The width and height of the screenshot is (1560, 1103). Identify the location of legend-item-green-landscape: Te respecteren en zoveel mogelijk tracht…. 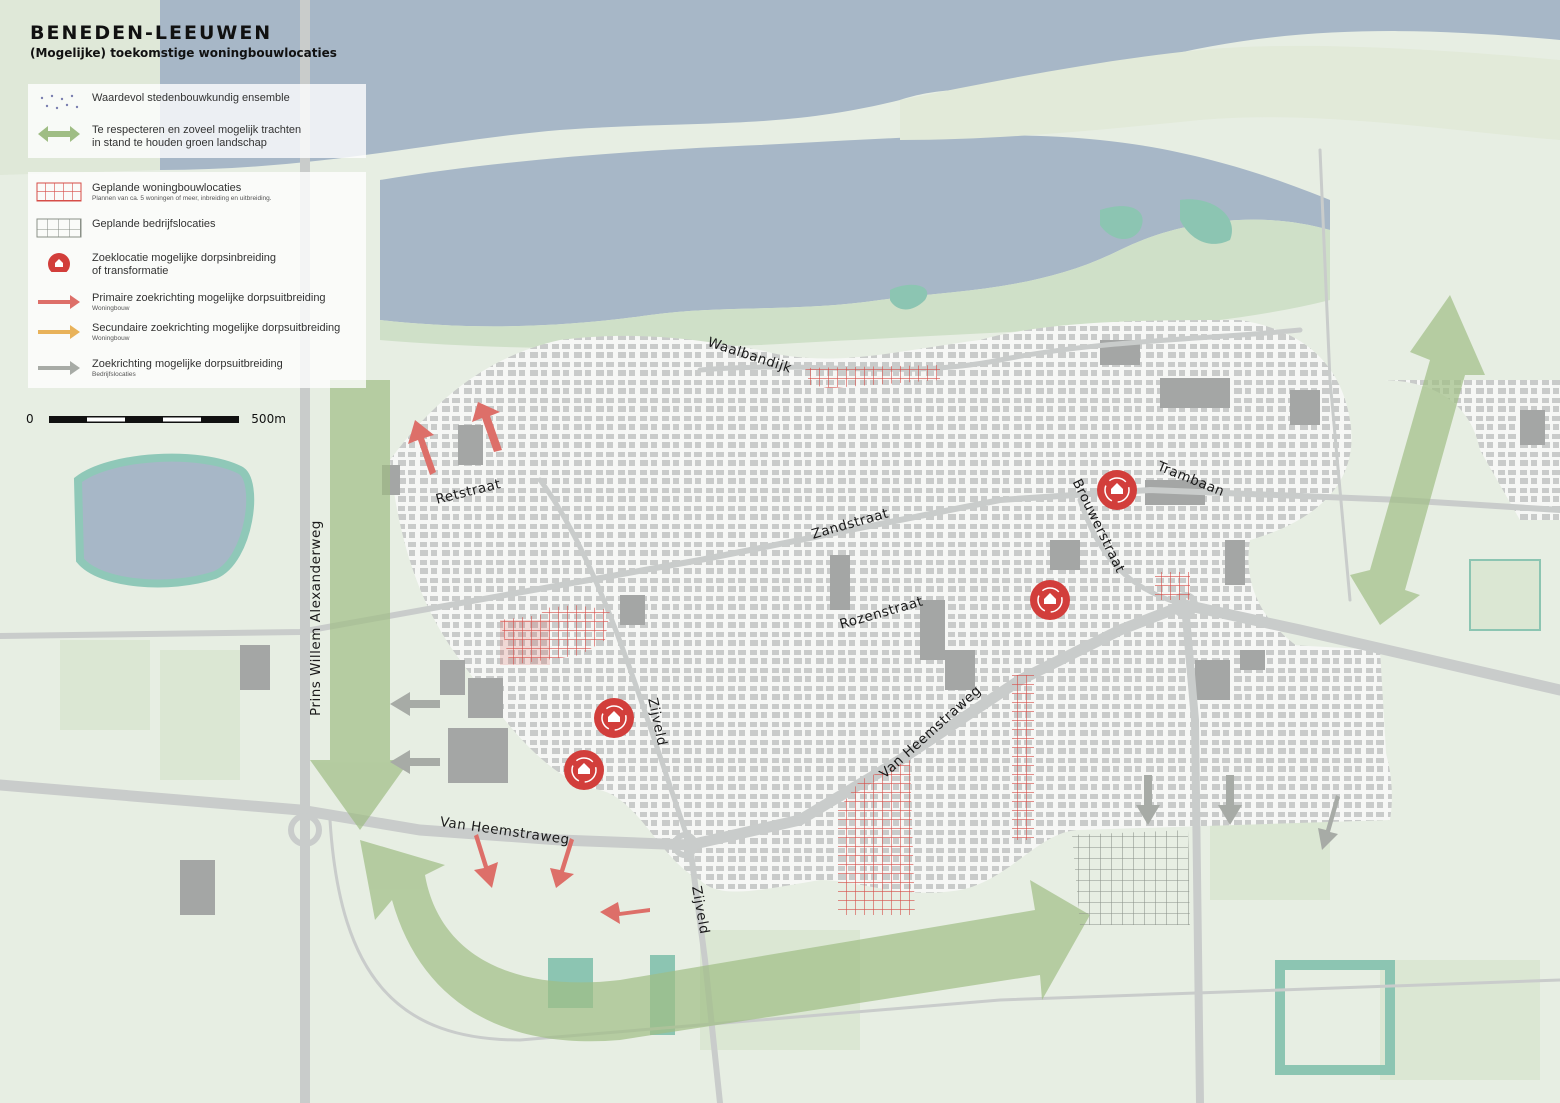
(168, 137).